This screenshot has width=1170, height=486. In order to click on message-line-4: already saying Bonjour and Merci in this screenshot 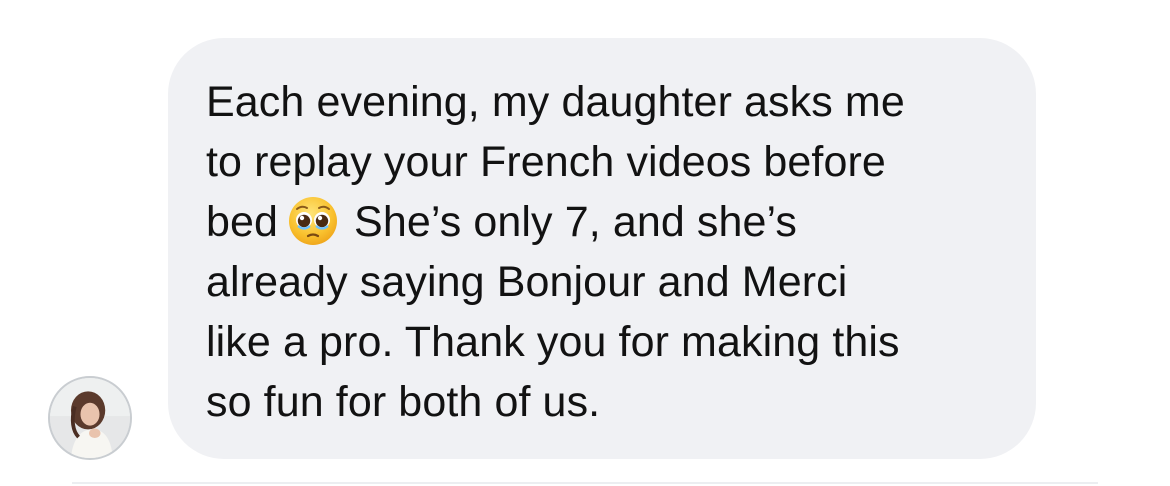, I will do `click(527, 282)`.